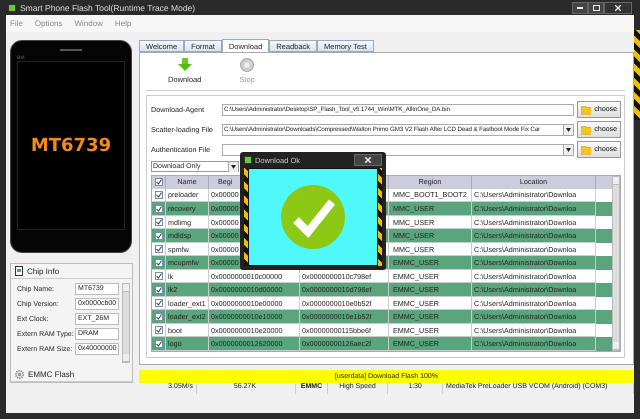 The image size is (640, 419). What do you see at coordinates (398, 150) in the screenshot?
I see `file-path-field` at bounding box center [398, 150].